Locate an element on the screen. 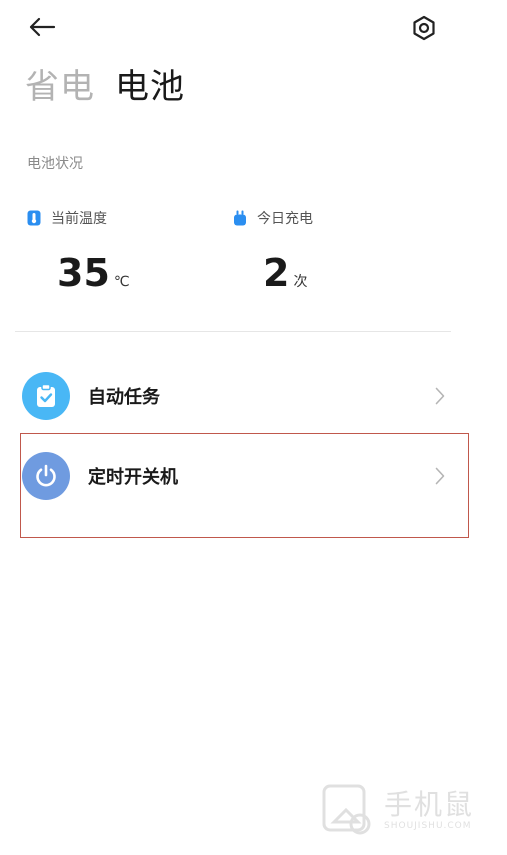 The image size is (507, 855). list-item-title: 自动任务 is located at coordinates (124, 397).